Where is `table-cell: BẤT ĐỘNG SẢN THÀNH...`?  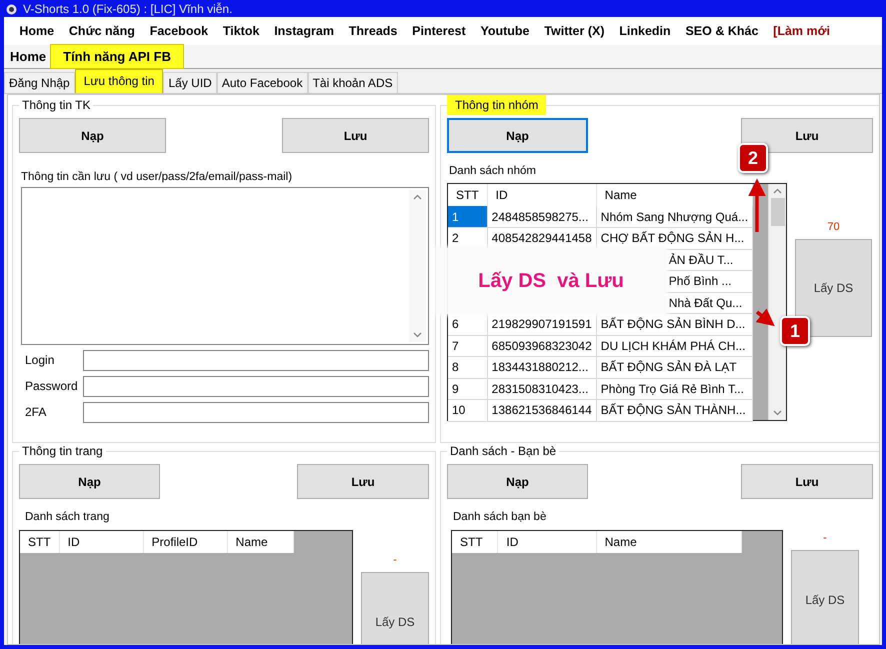 table-cell: BẤT ĐỘNG SẢN THÀNH... is located at coordinates (674, 410).